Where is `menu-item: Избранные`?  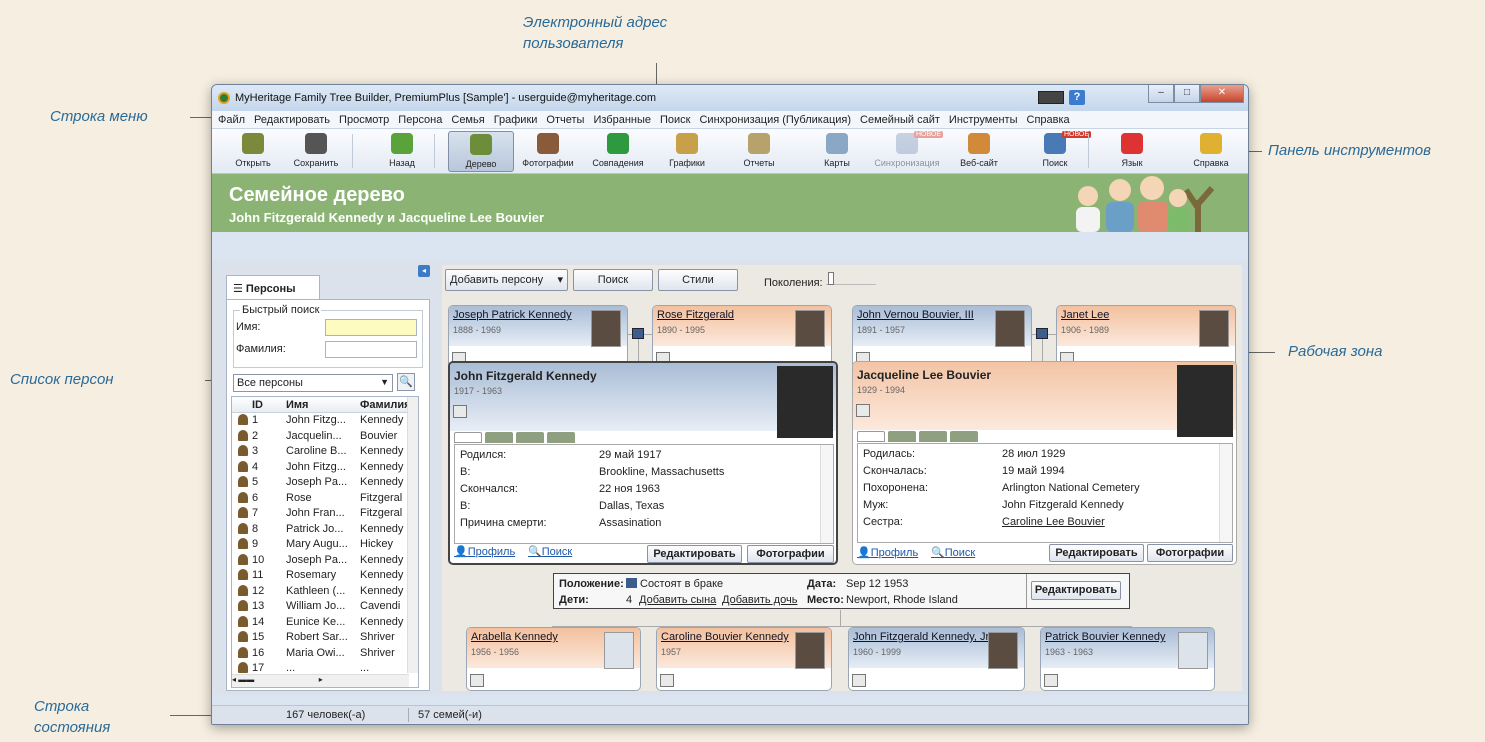 menu-item: Избранные is located at coordinates (622, 120).